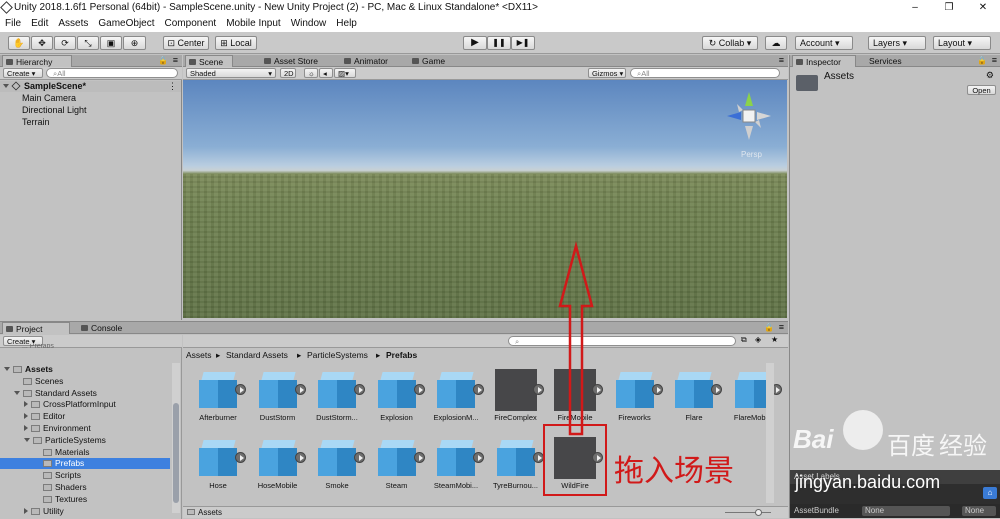 The width and height of the screenshot is (1000, 519). Describe the element at coordinates (434, 61) in the screenshot. I see `tab-game: Game` at that location.